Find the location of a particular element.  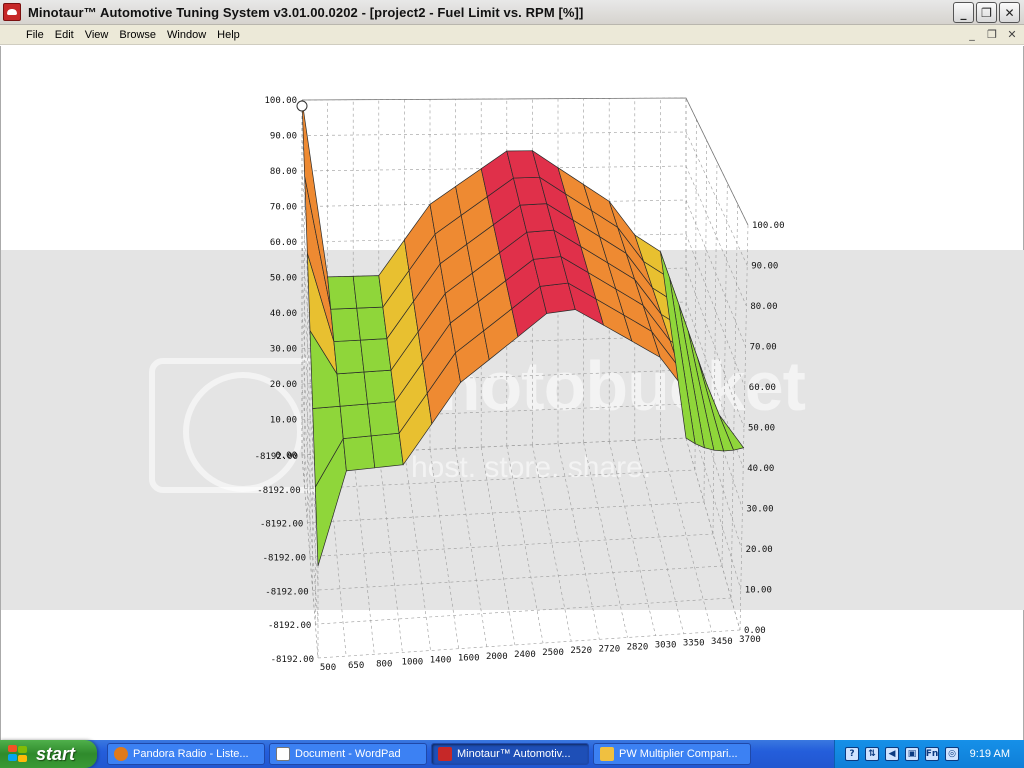

z-tick-label-right: 50.00 is located at coordinates (761, 429).